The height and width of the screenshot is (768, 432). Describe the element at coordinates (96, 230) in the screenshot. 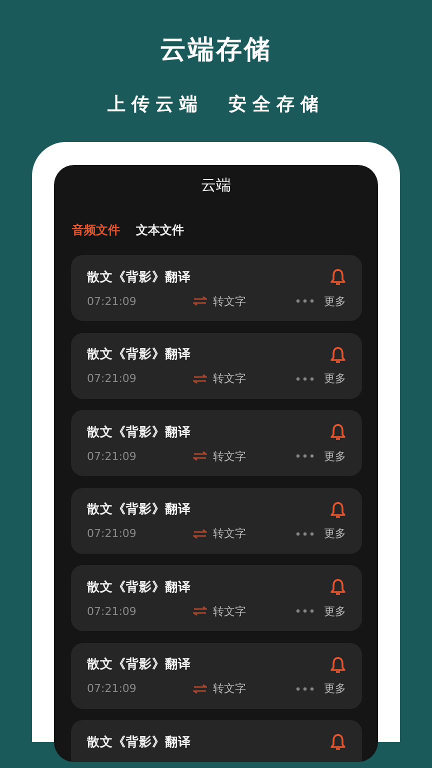

I see `tab: 音频文件` at that location.